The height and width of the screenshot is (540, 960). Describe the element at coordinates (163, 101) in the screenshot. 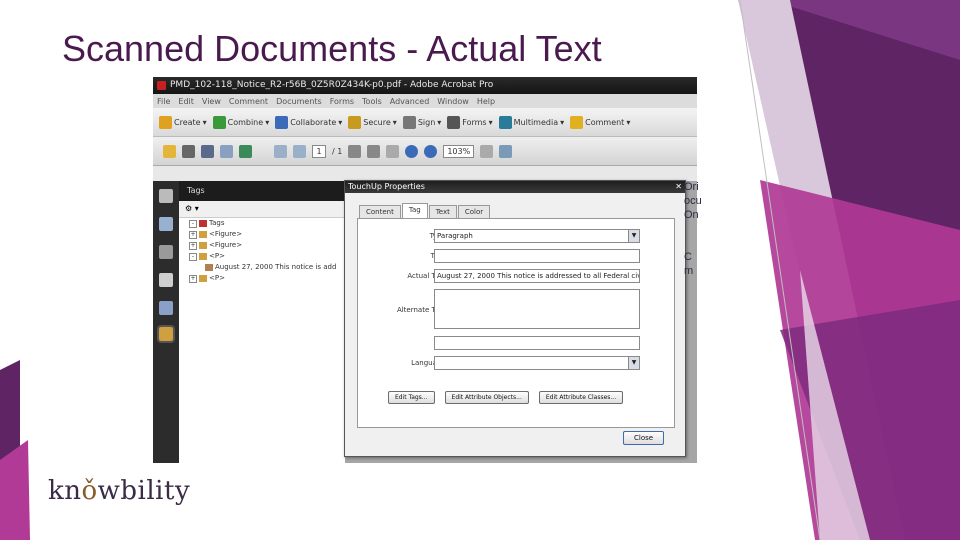

I see `menu-file: File` at that location.